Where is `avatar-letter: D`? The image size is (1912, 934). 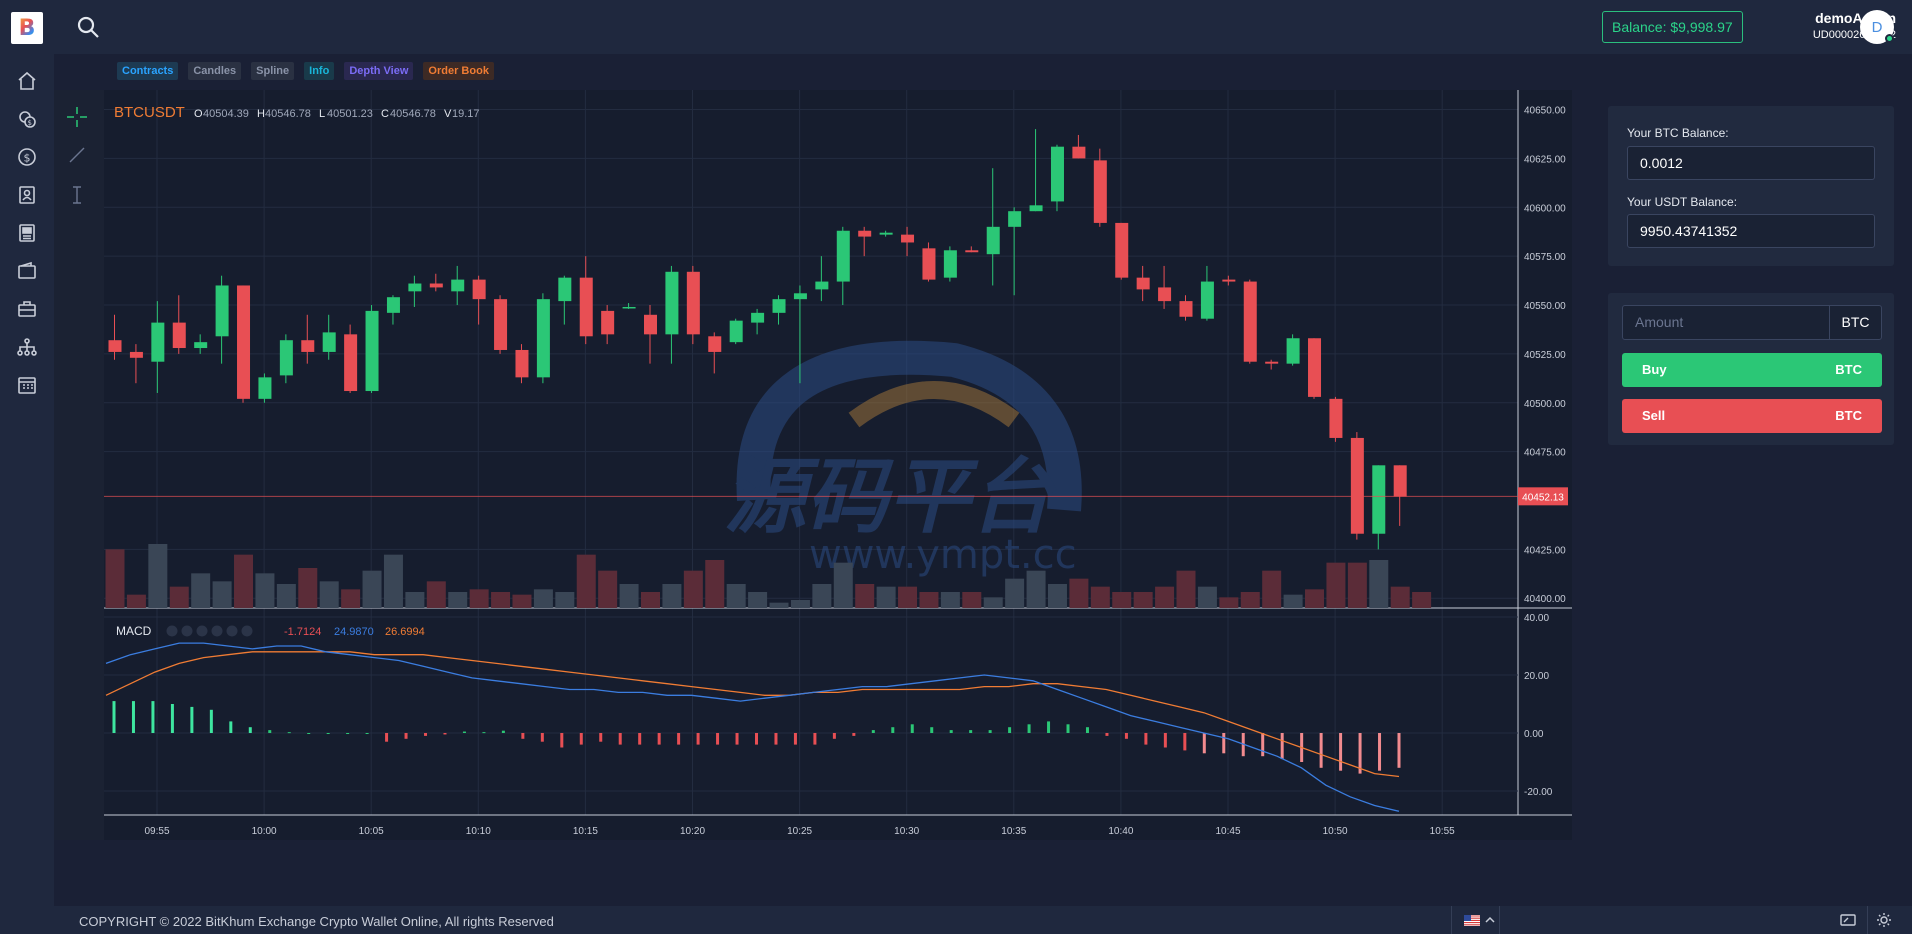 avatar-letter: D is located at coordinates (1877, 27).